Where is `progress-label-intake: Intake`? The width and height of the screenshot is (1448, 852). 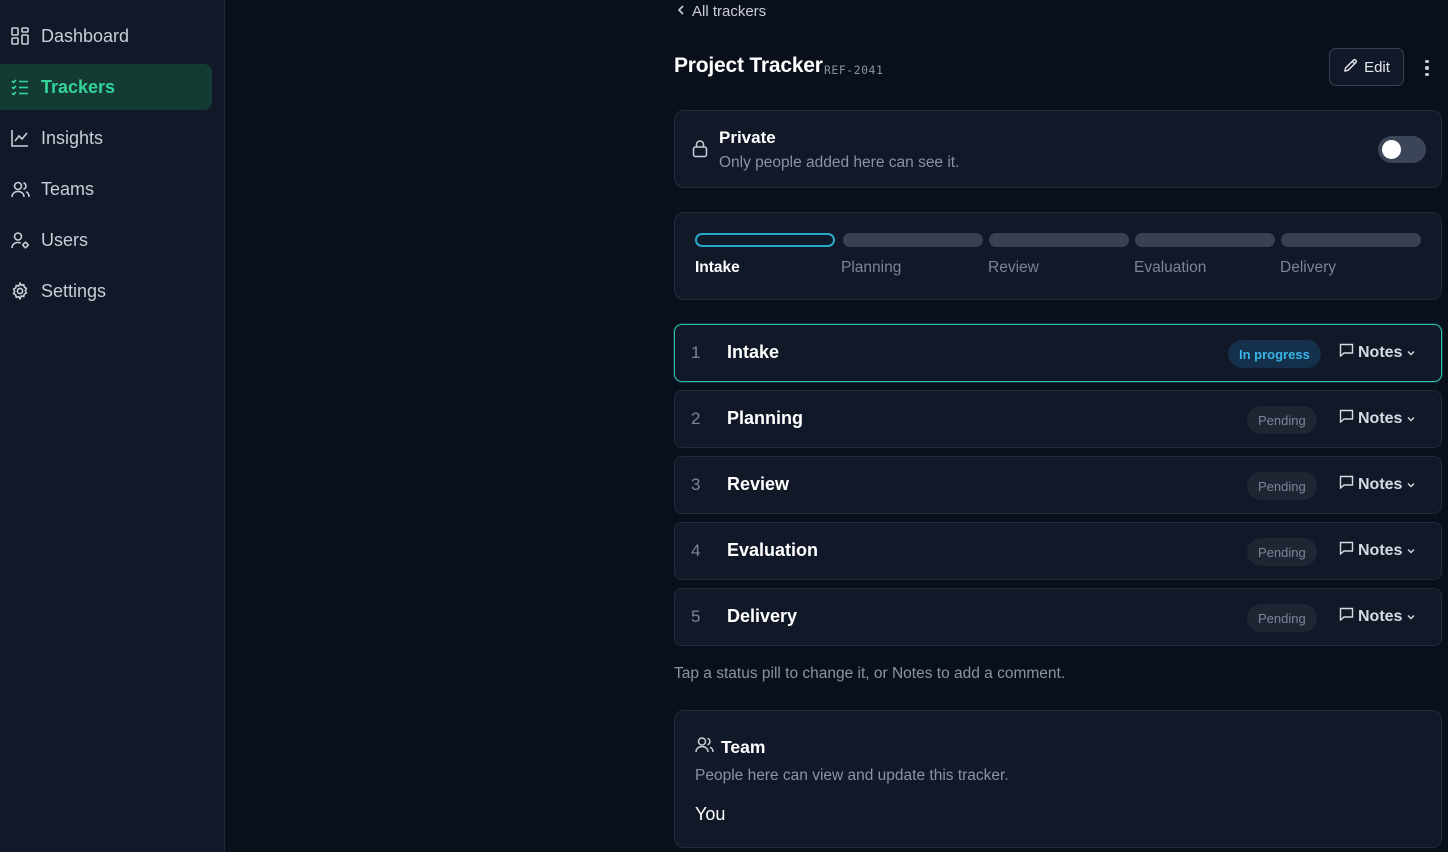 progress-label-intake: Intake is located at coordinates (717, 267).